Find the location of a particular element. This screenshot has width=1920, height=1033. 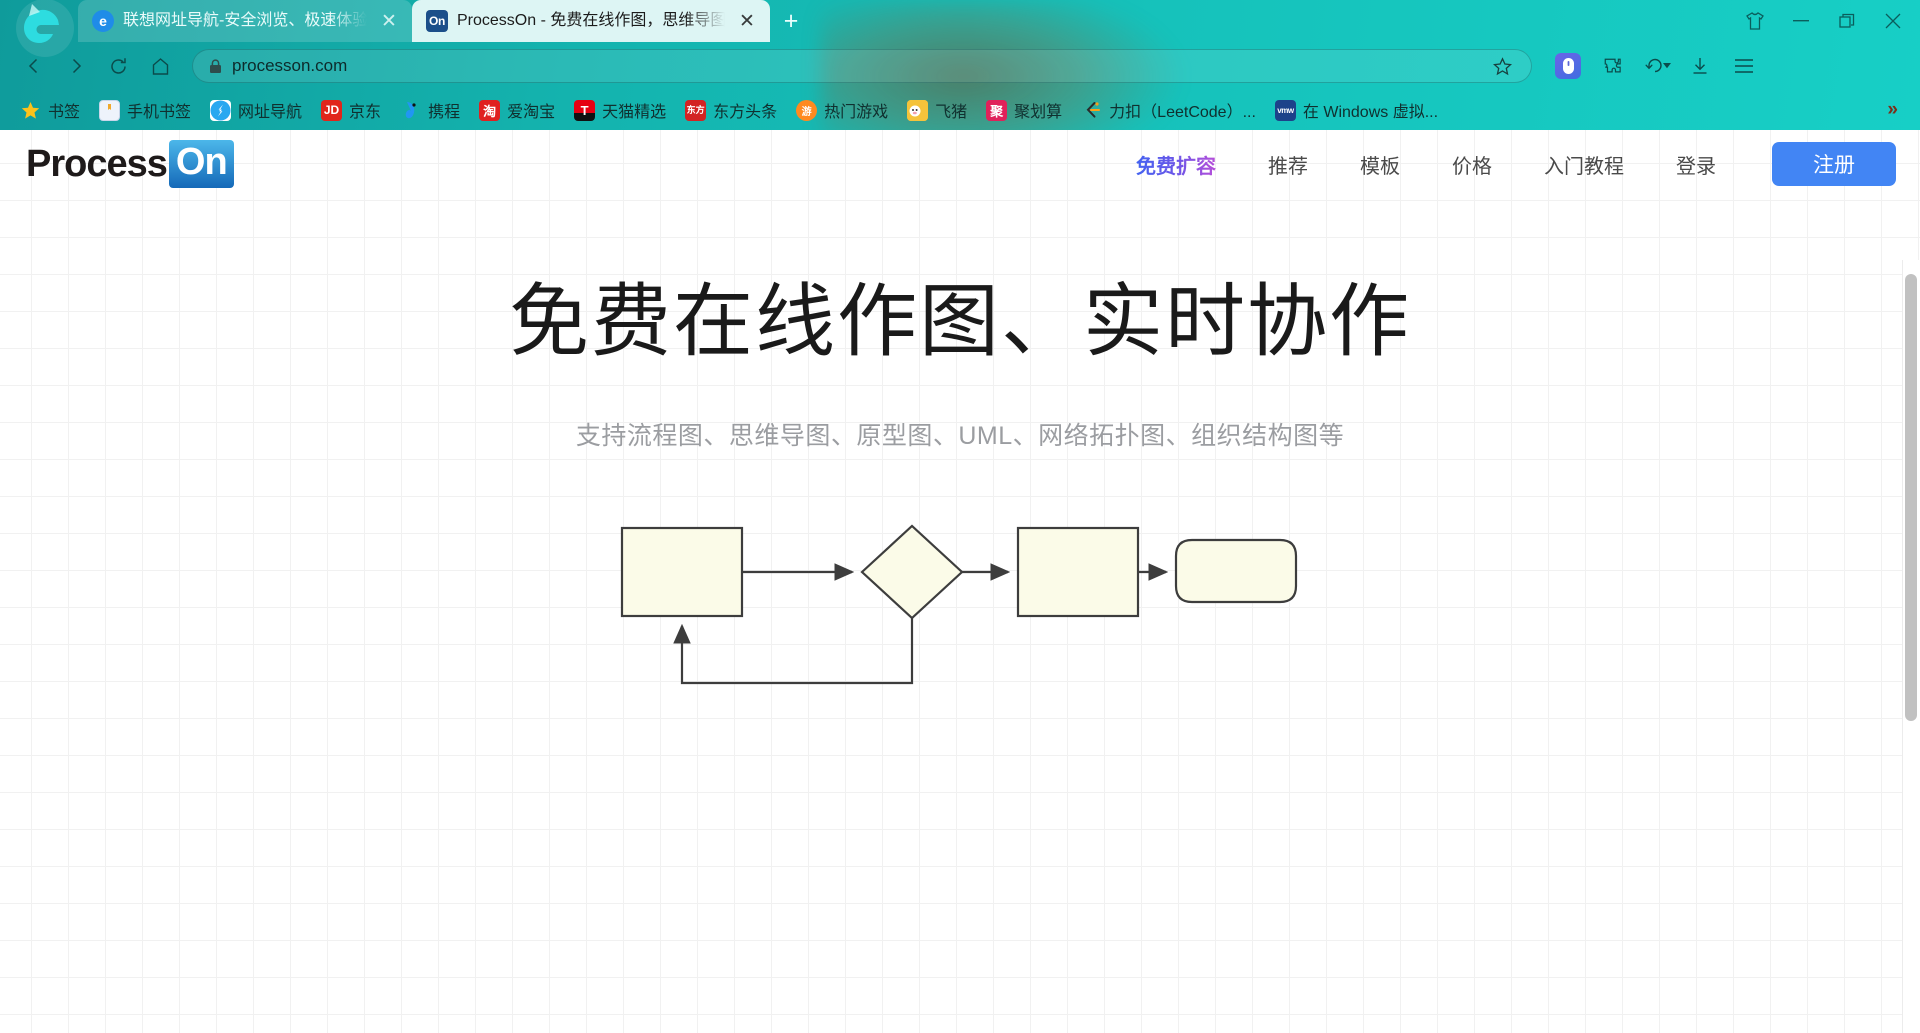

window-controls is located at coordinates (1826, 21).